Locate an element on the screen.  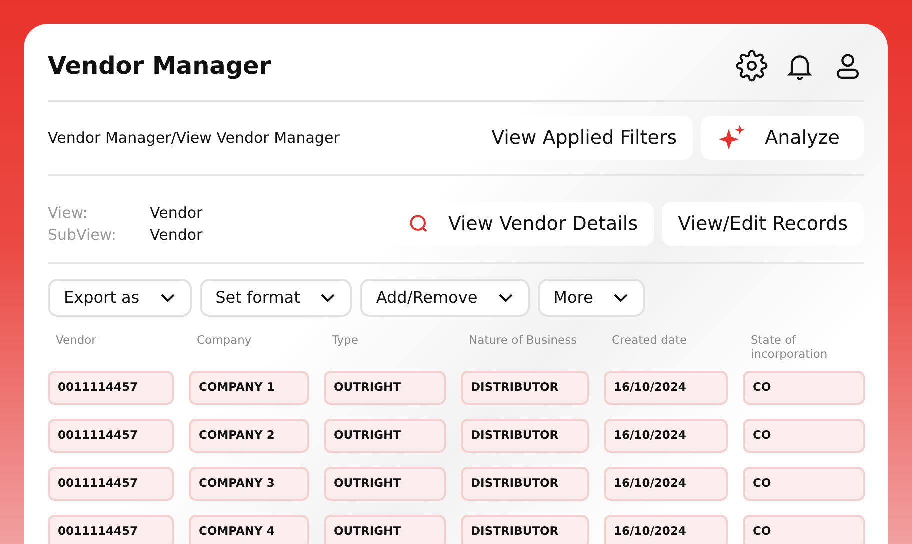
column-header: Type is located at coordinates (345, 341).